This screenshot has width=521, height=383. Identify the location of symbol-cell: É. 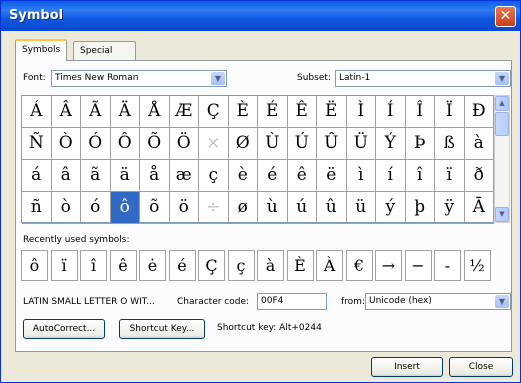
(273, 112).